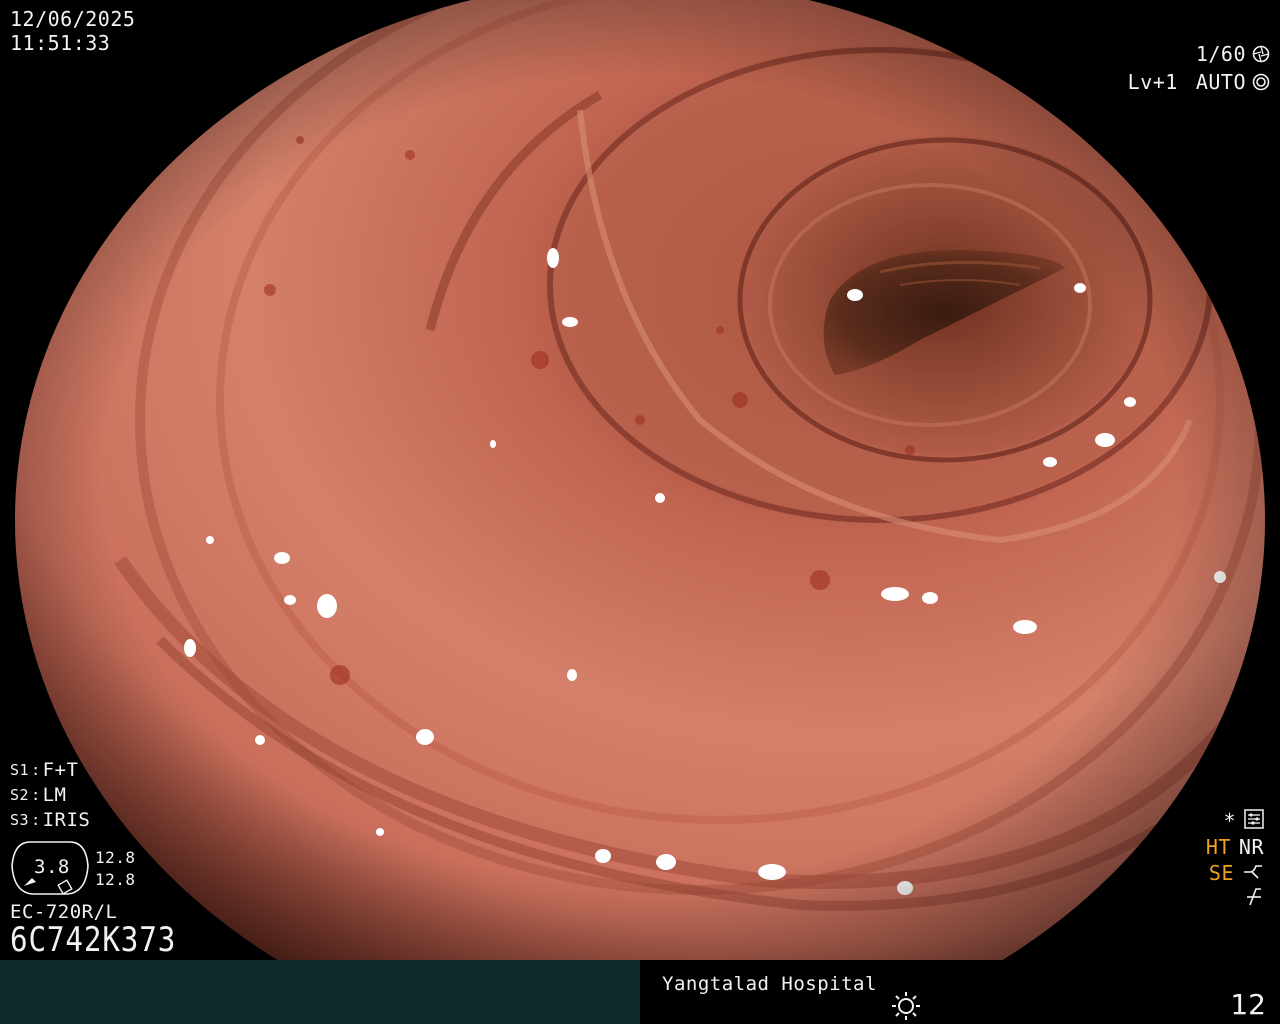  I want to click on capture-time: 11:51:33, so click(60, 43).